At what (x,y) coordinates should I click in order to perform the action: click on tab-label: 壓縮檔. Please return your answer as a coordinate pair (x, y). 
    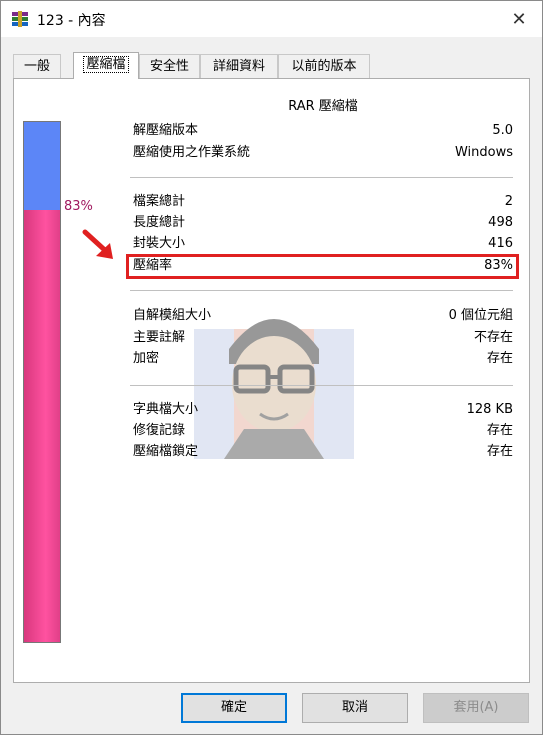
    Looking at the image, I should click on (106, 64).